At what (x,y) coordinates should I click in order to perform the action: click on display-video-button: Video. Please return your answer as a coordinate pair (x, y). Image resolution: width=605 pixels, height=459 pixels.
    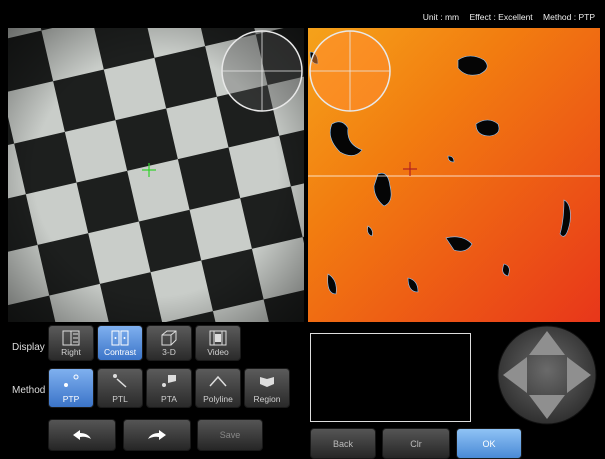
    Looking at the image, I should click on (218, 343).